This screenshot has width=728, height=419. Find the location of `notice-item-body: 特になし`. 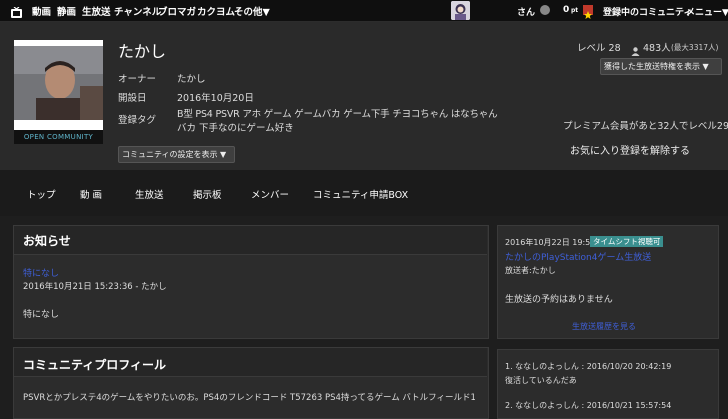

notice-item-body: 特になし is located at coordinates (41, 315).